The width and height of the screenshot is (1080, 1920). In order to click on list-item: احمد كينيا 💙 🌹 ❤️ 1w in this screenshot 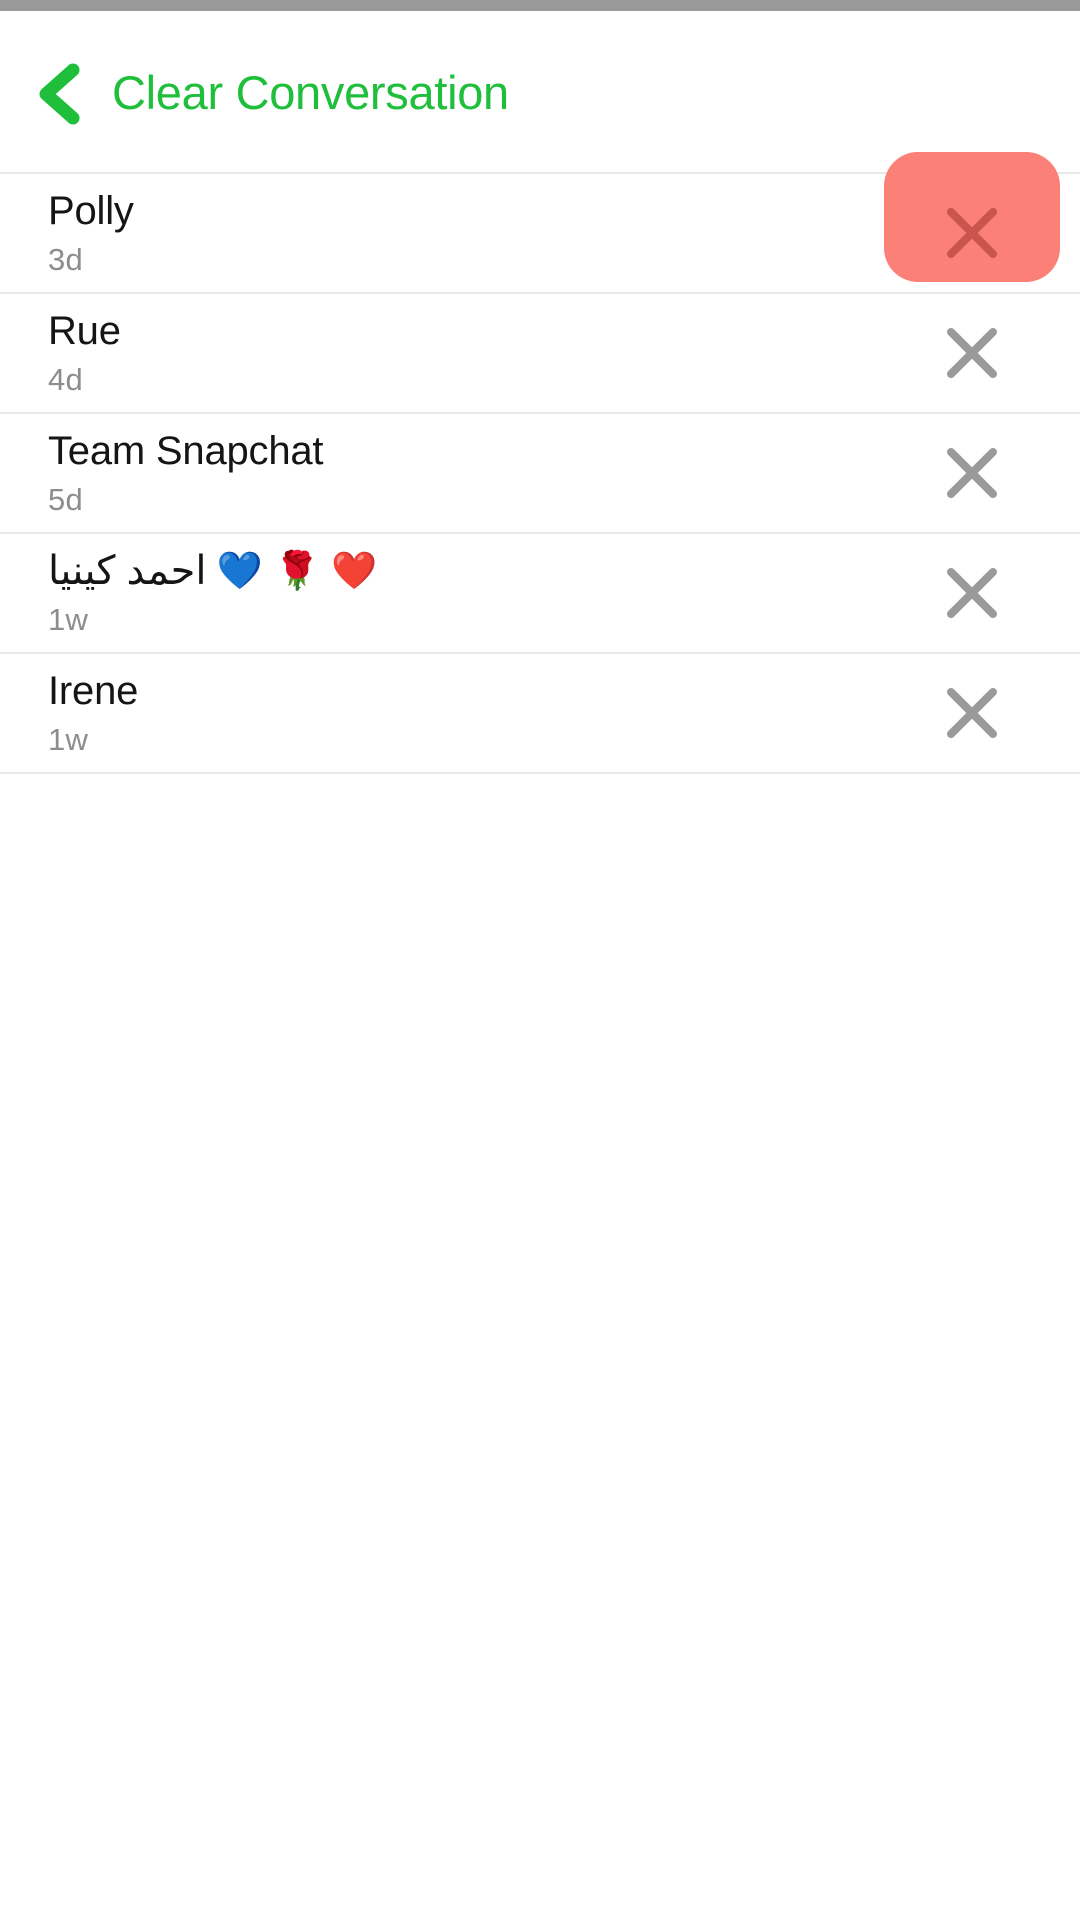, I will do `click(540, 593)`.